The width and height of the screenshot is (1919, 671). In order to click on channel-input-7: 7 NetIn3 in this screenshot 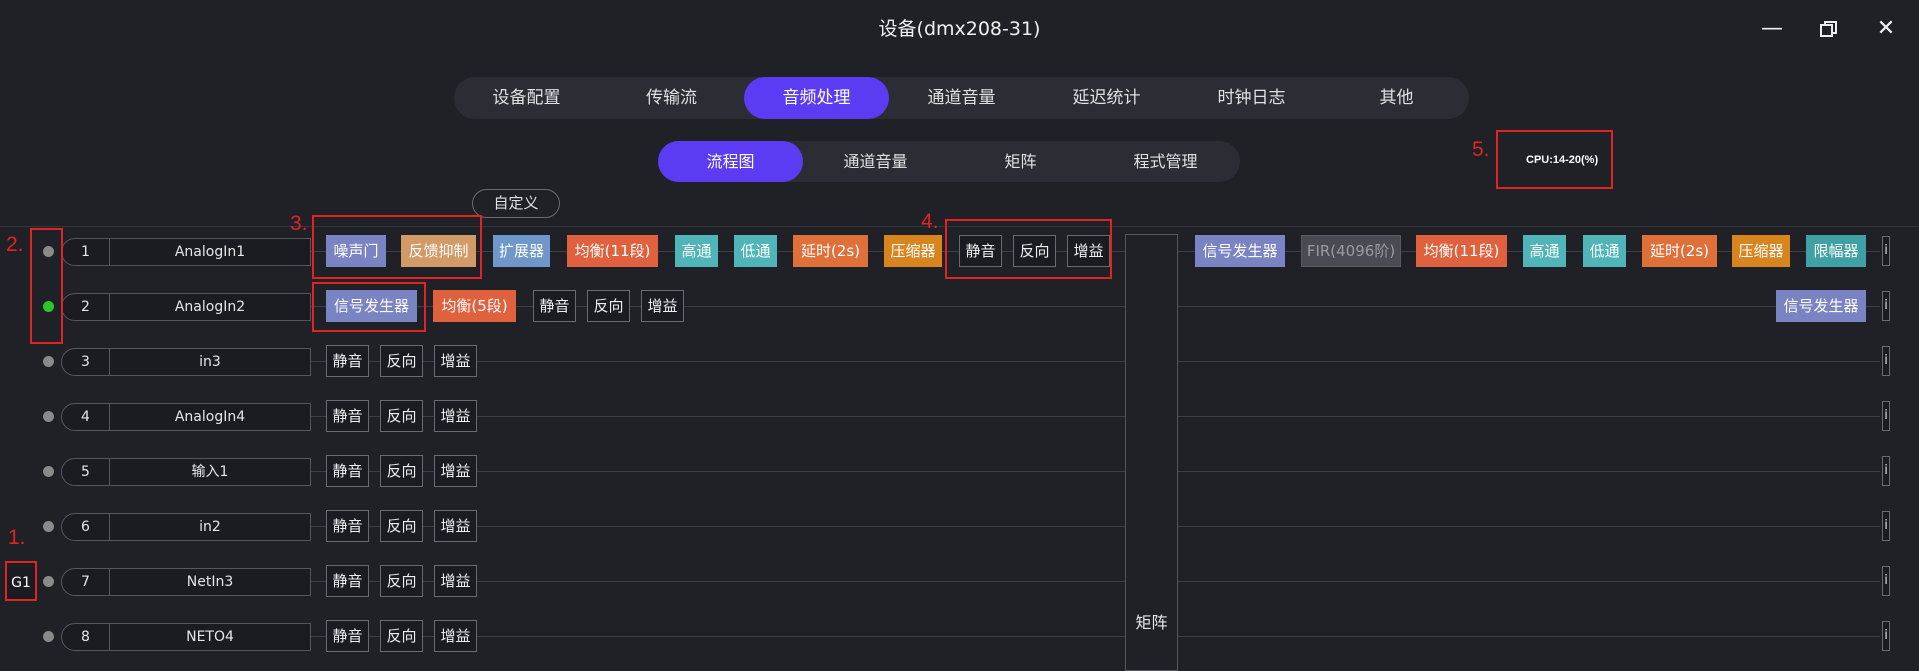, I will do `click(186, 582)`.